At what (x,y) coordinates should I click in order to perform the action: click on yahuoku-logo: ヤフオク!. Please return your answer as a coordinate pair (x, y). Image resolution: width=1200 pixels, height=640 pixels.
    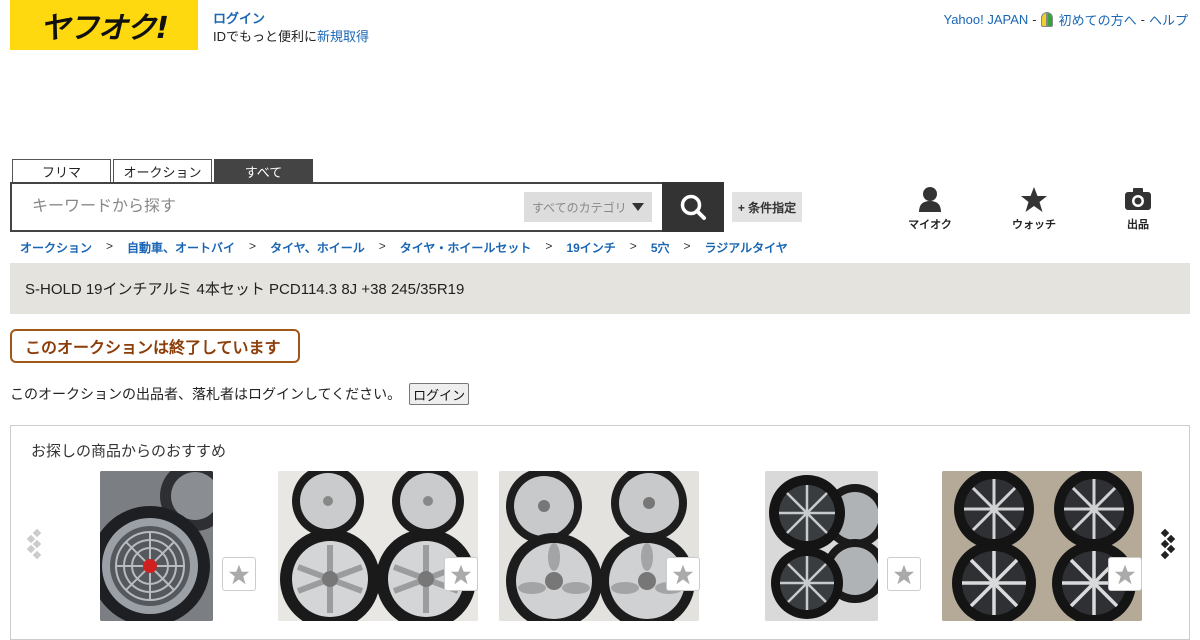
    Looking at the image, I should click on (104, 25).